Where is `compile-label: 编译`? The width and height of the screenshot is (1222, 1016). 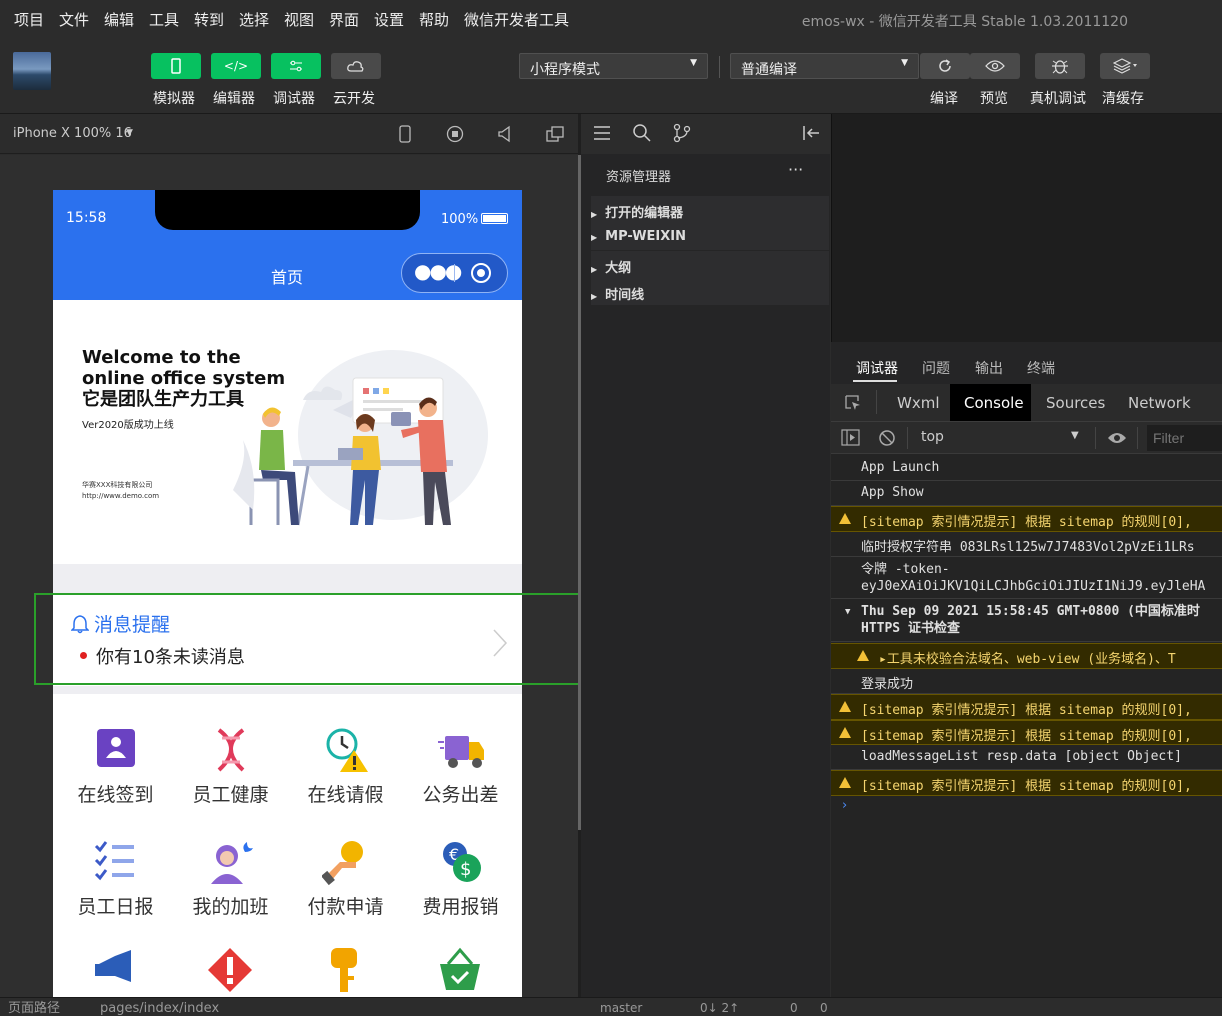
compile-label: 编译 is located at coordinates (944, 99).